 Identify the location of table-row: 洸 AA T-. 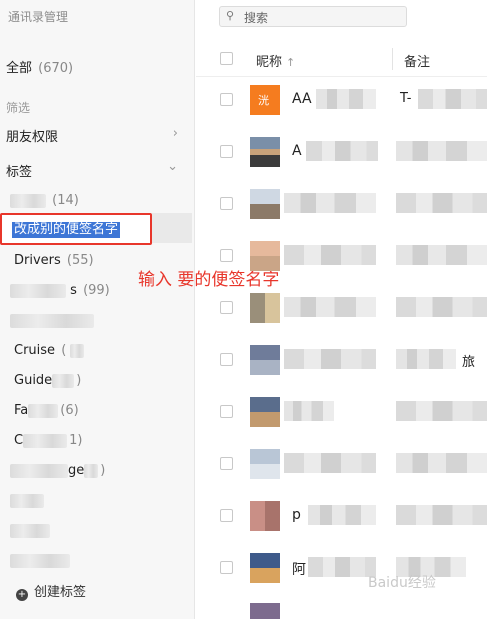
(341, 101).